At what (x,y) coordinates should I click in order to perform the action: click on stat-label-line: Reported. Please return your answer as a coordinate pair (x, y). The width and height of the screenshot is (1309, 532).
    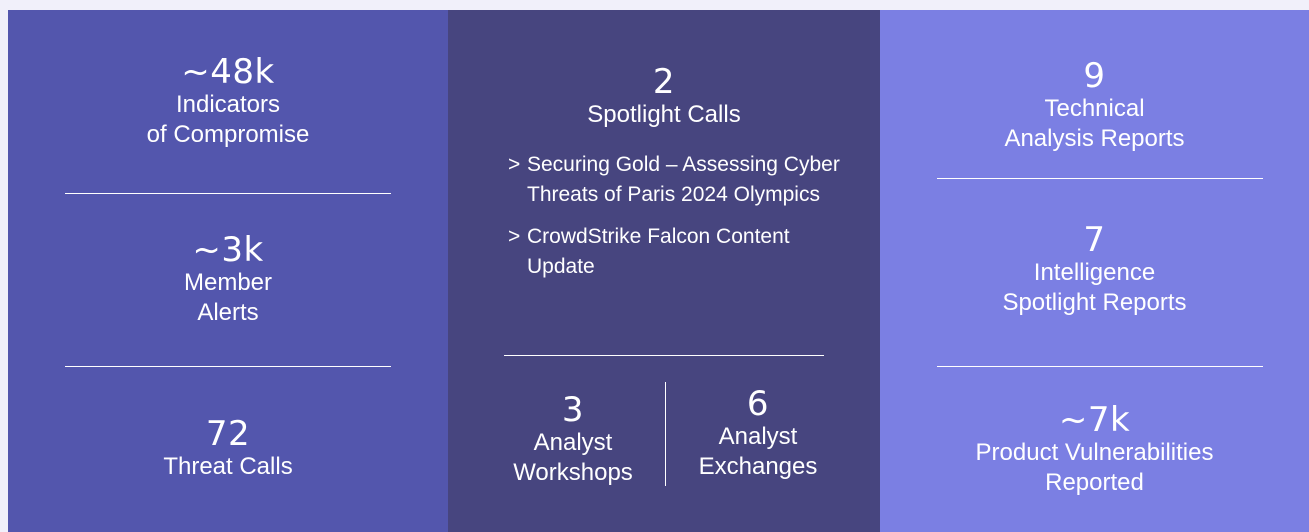
    Looking at the image, I should click on (1094, 482).